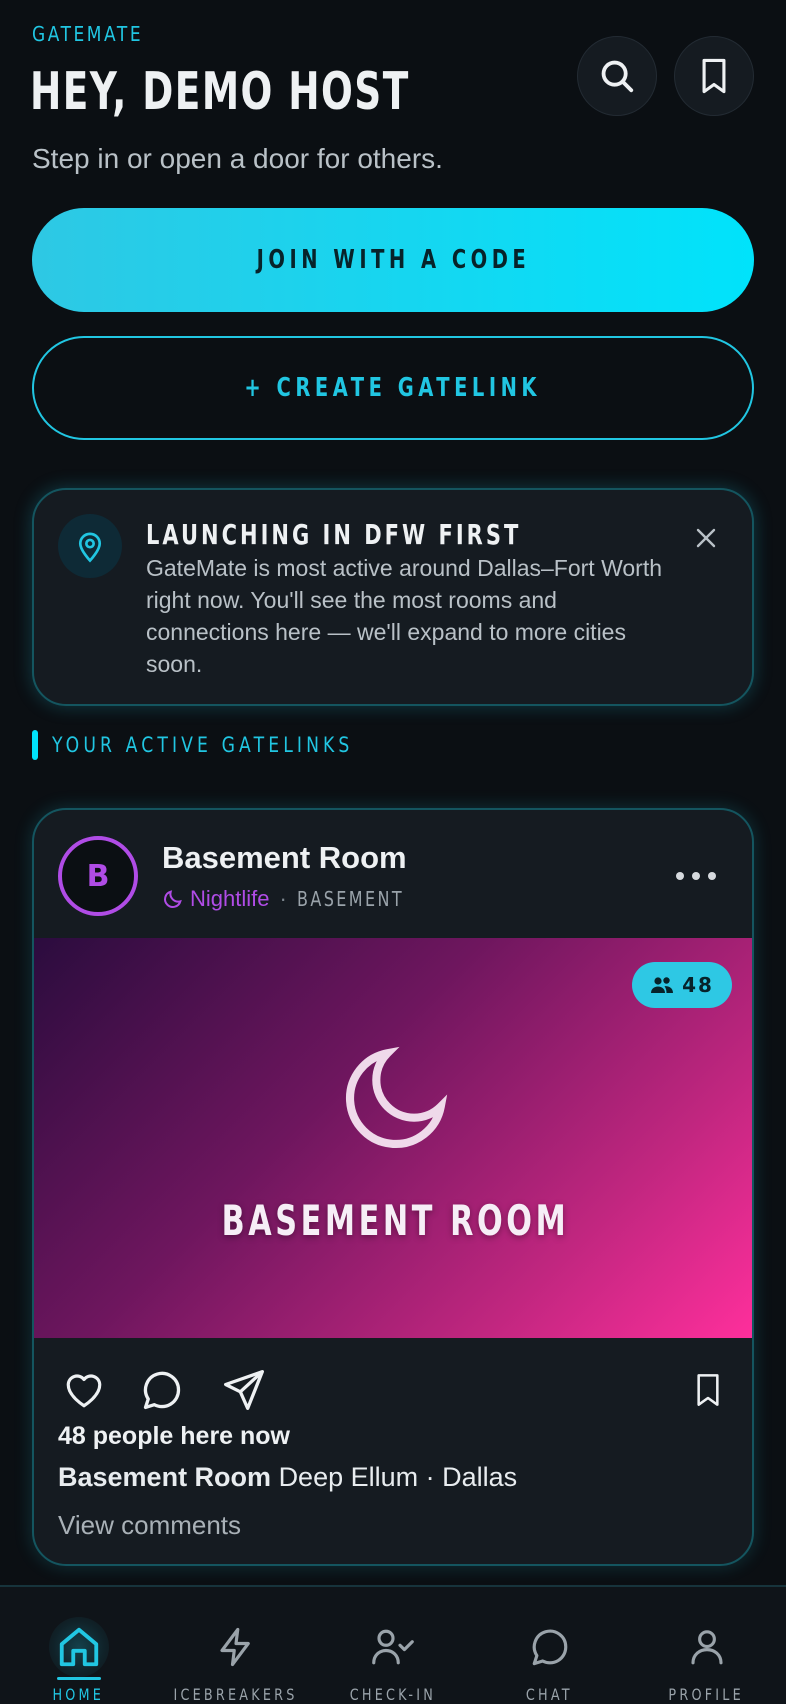 This screenshot has width=786, height=1704. Describe the element at coordinates (398, 1477) in the screenshot. I see `caption-location: Deep Ellum · Dallas` at that location.